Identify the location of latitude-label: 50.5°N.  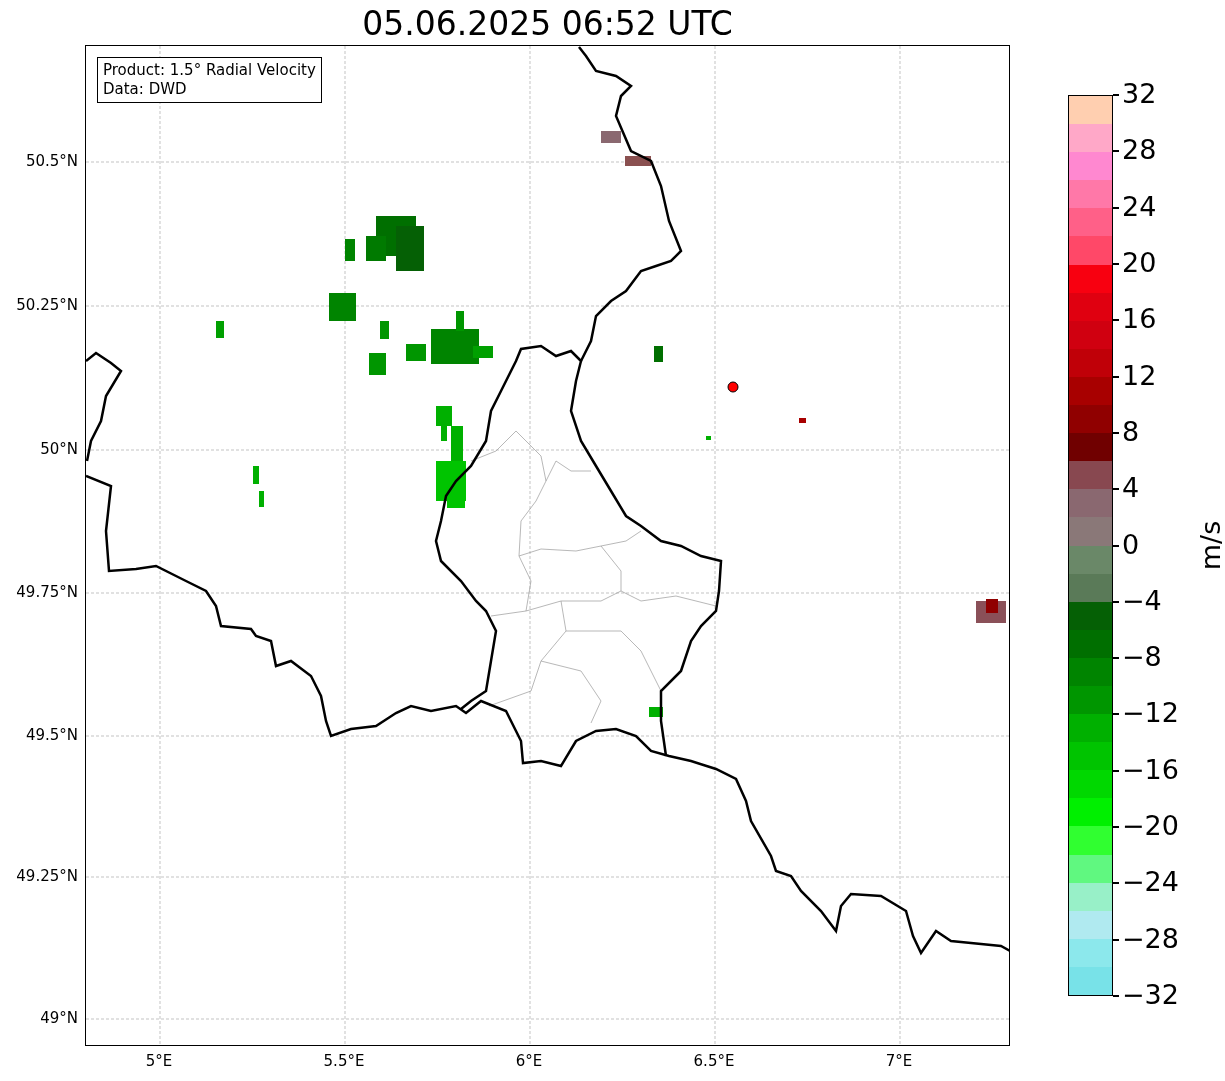
(51, 161).